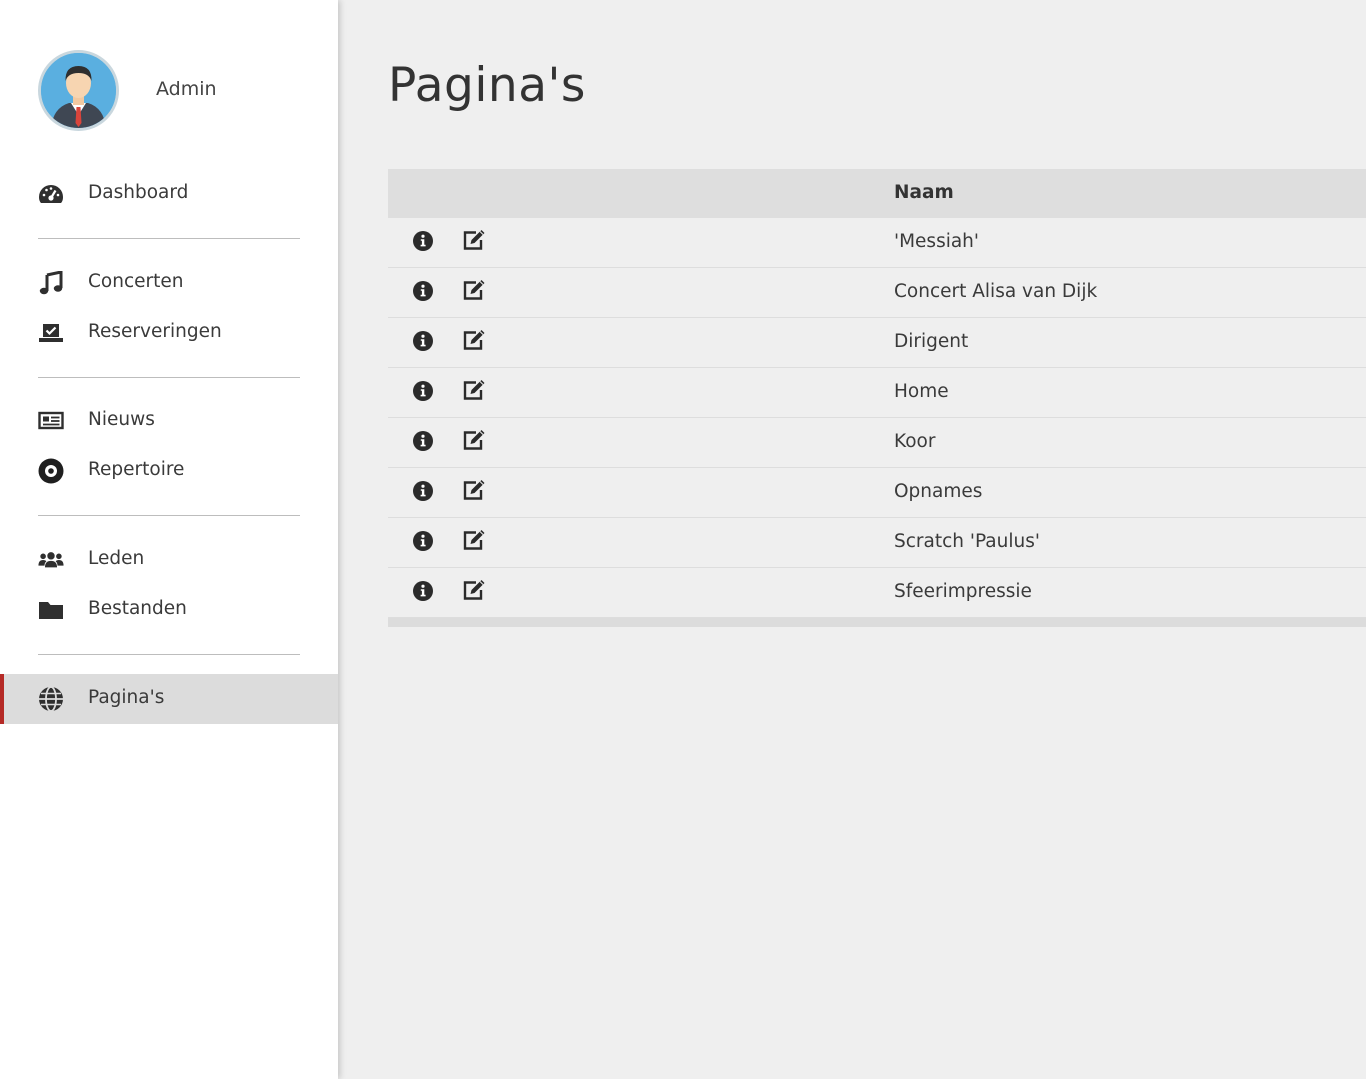  Describe the element at coordinates (136, 281) in the screenshot. I see `sidebar-item-label: Concerten` at that location.